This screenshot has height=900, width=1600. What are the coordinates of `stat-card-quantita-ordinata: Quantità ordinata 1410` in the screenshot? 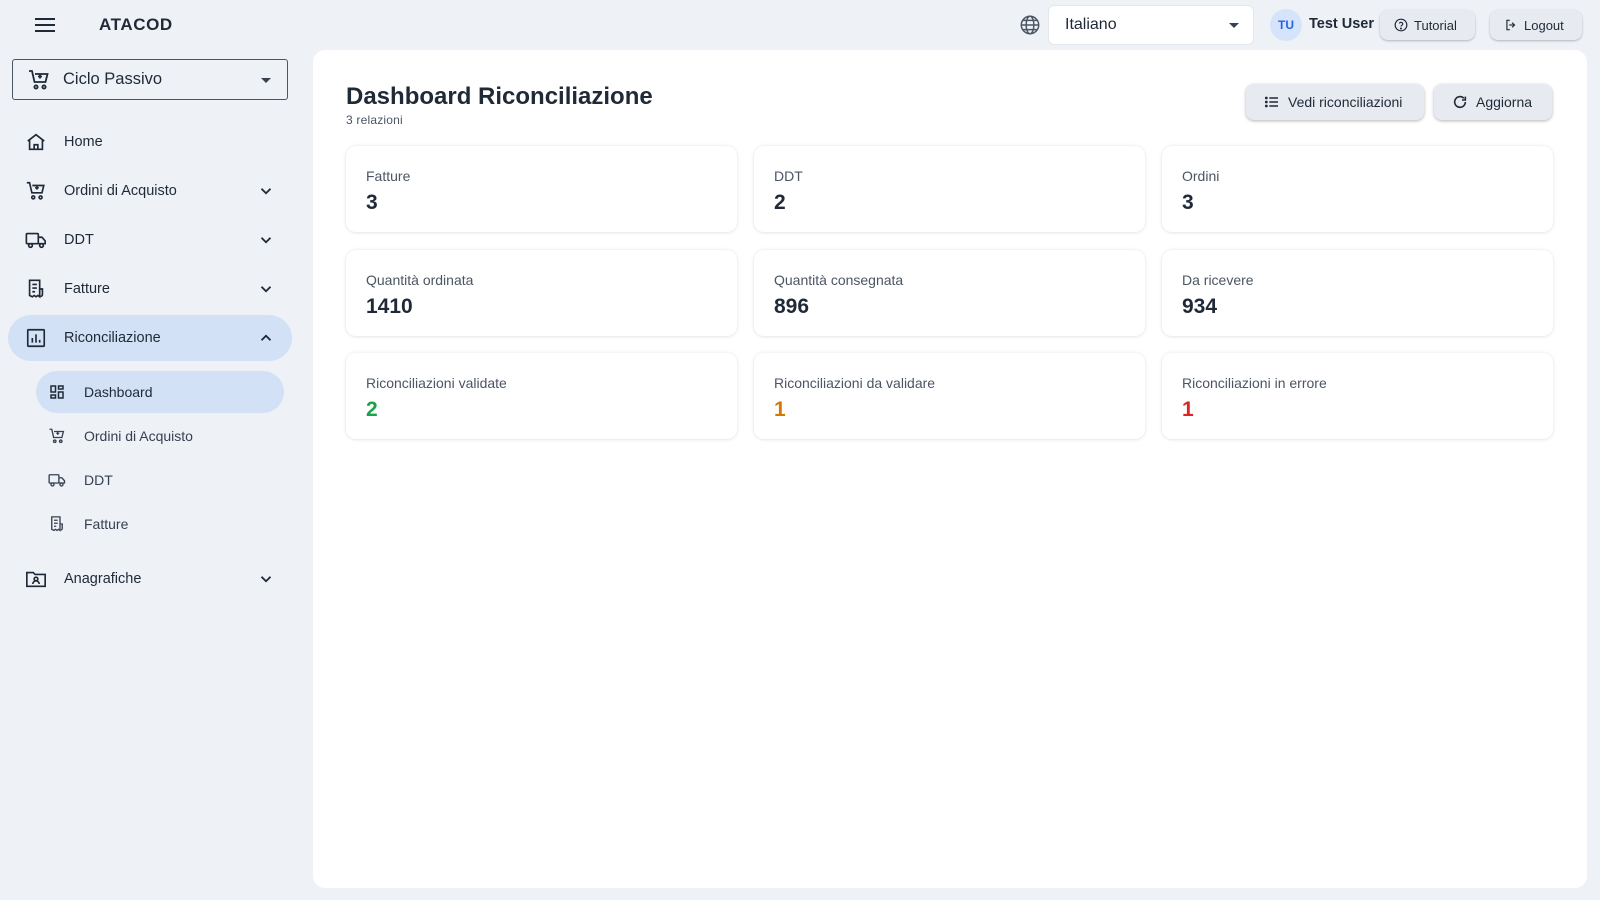 It's located at (541, 293).